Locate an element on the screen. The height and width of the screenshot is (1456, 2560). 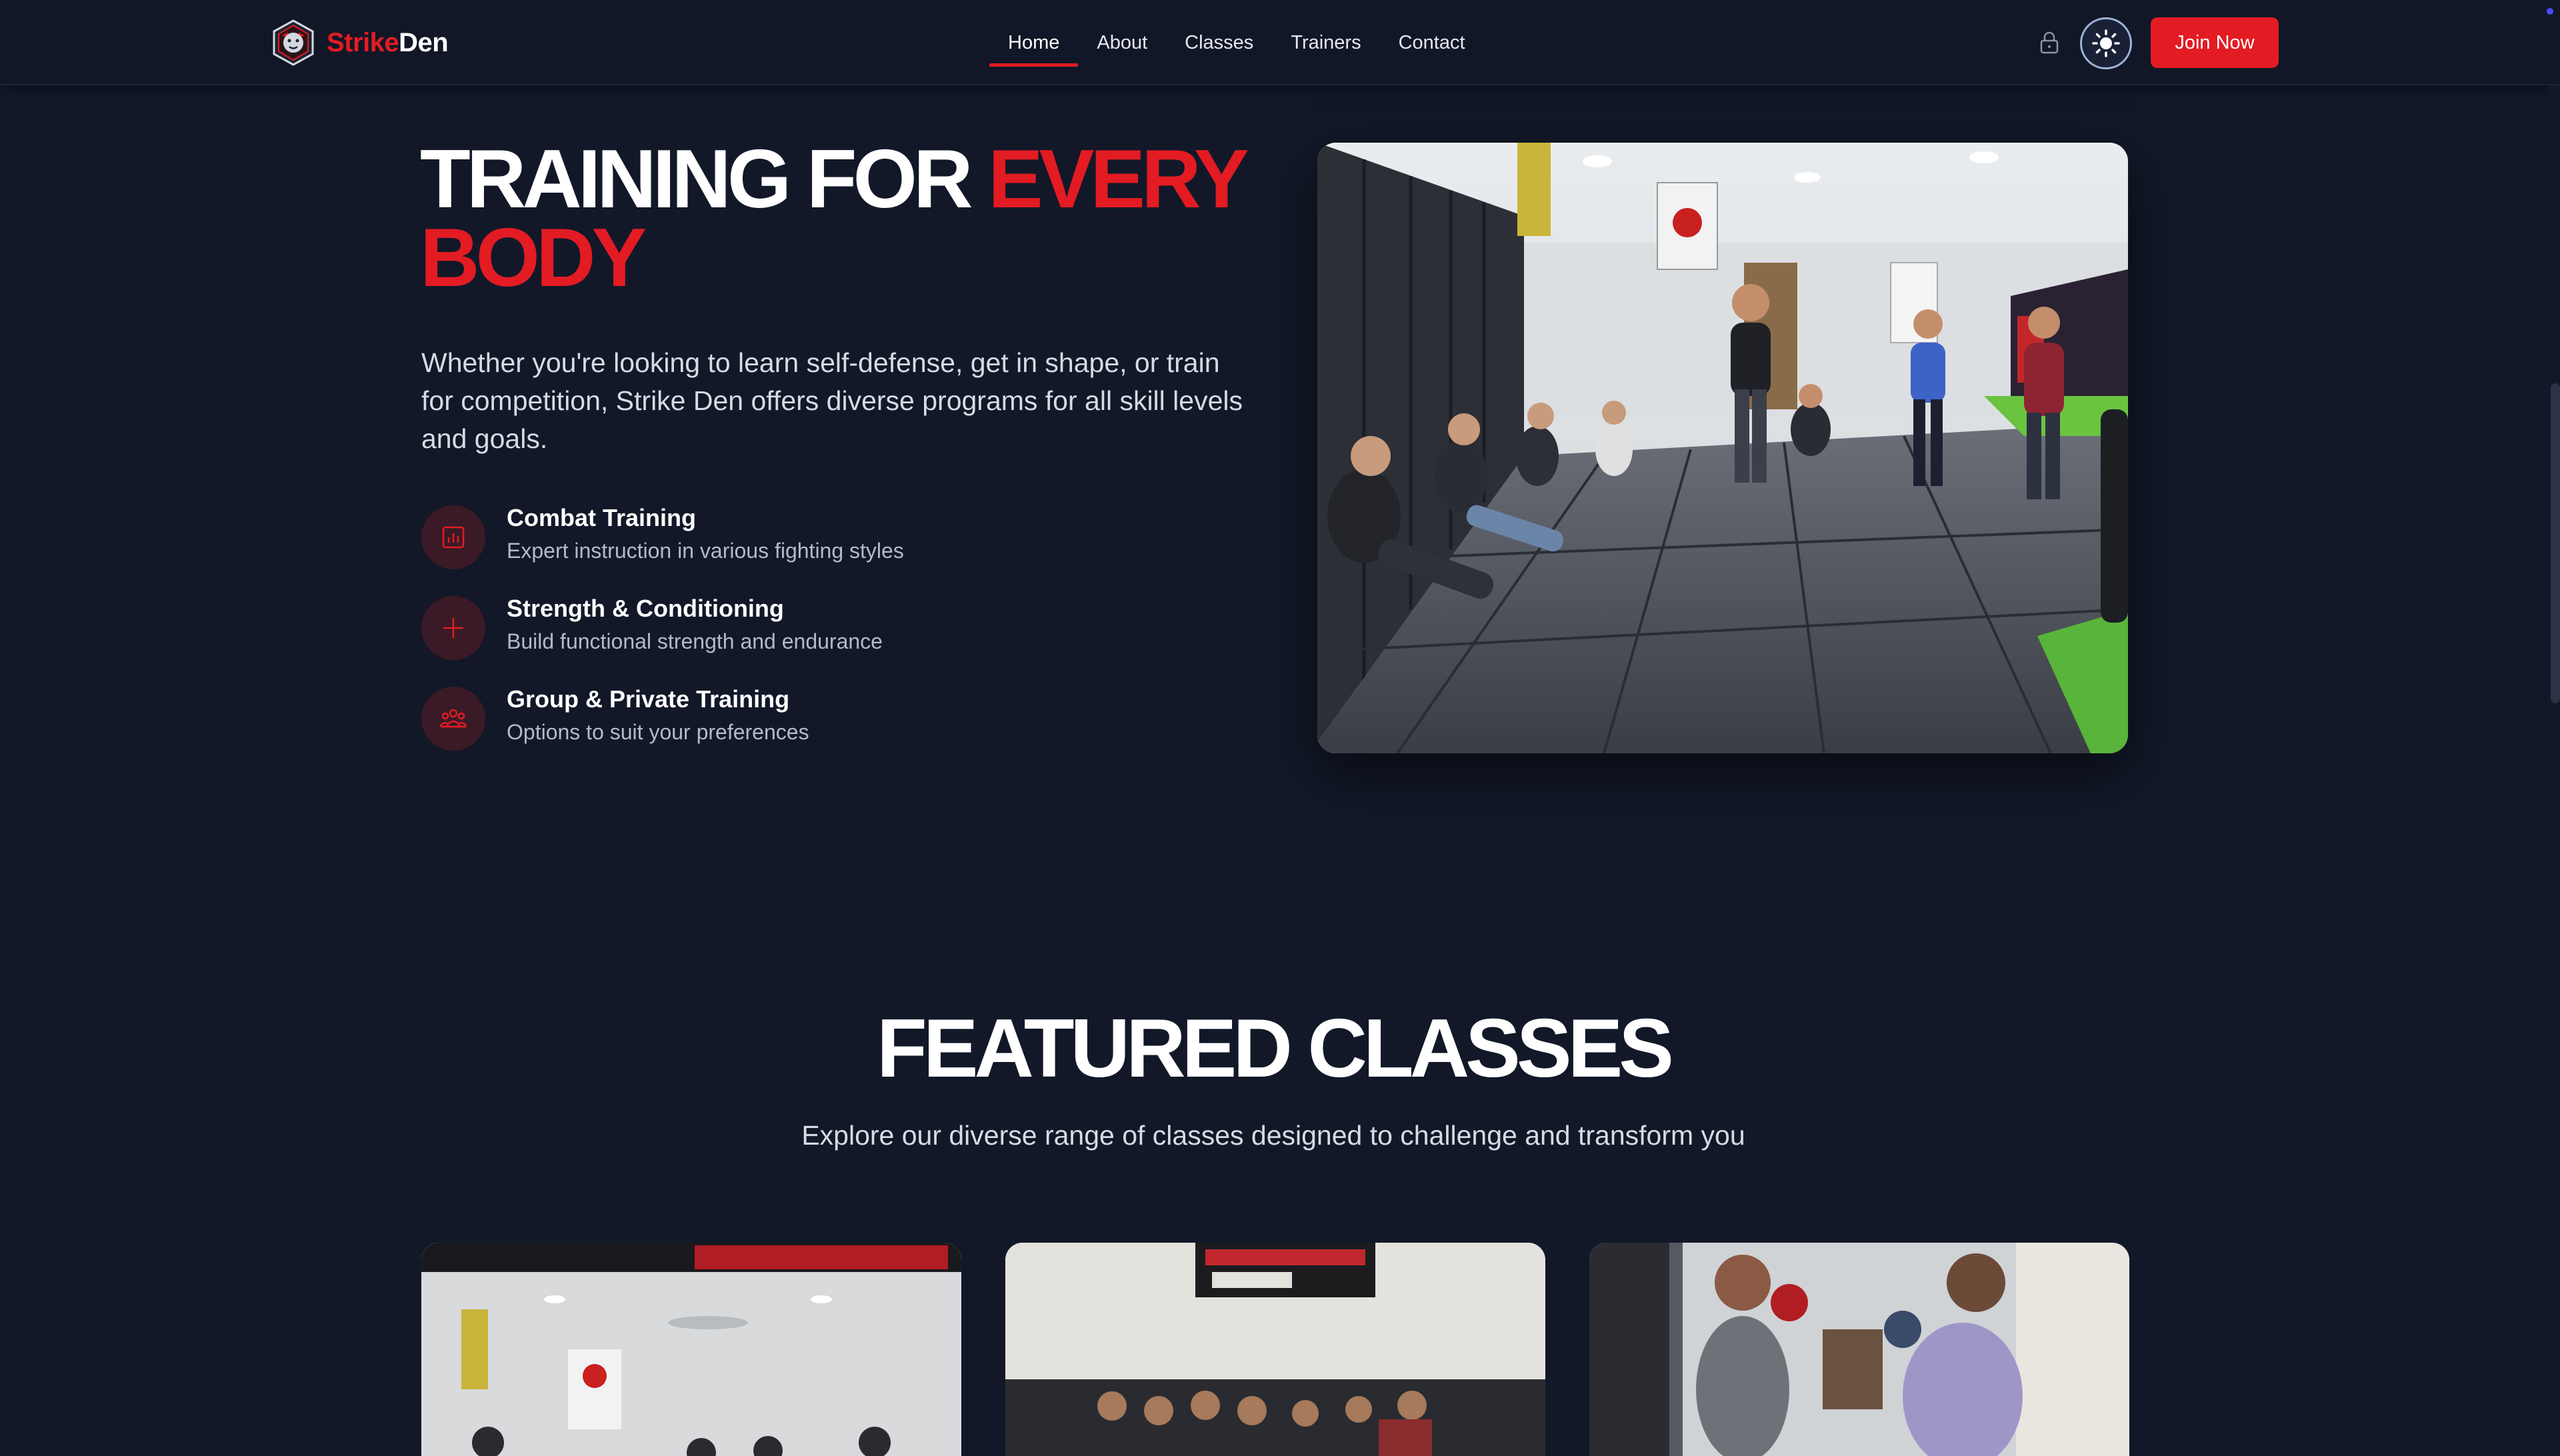
login-button is located at coordinates (2049, 42).